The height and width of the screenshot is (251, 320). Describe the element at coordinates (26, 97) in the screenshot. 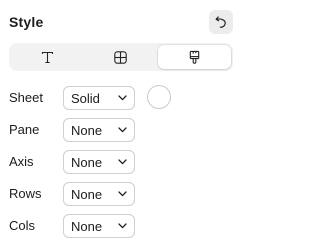

I see `sheet-label: Sheet` at that location.